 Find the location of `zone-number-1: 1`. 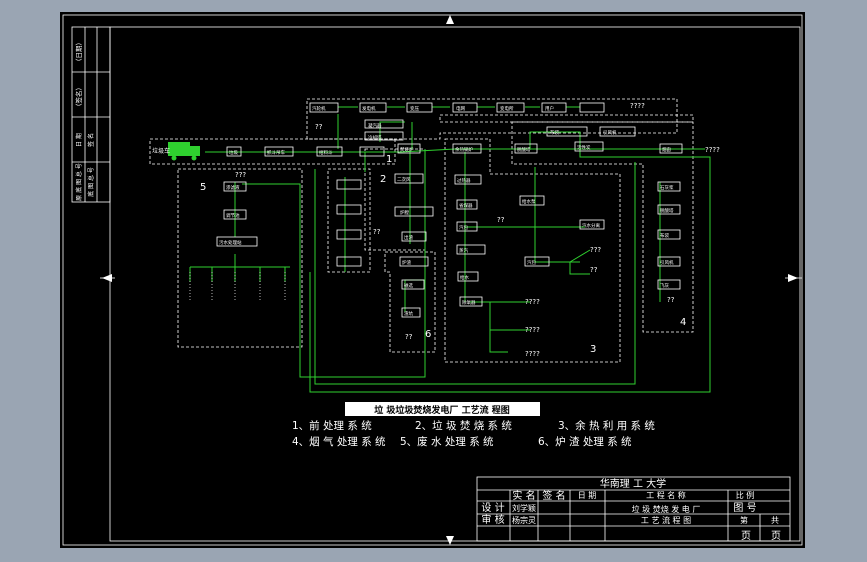

zone-number-1: 1 is located at coordinates (389, 159).